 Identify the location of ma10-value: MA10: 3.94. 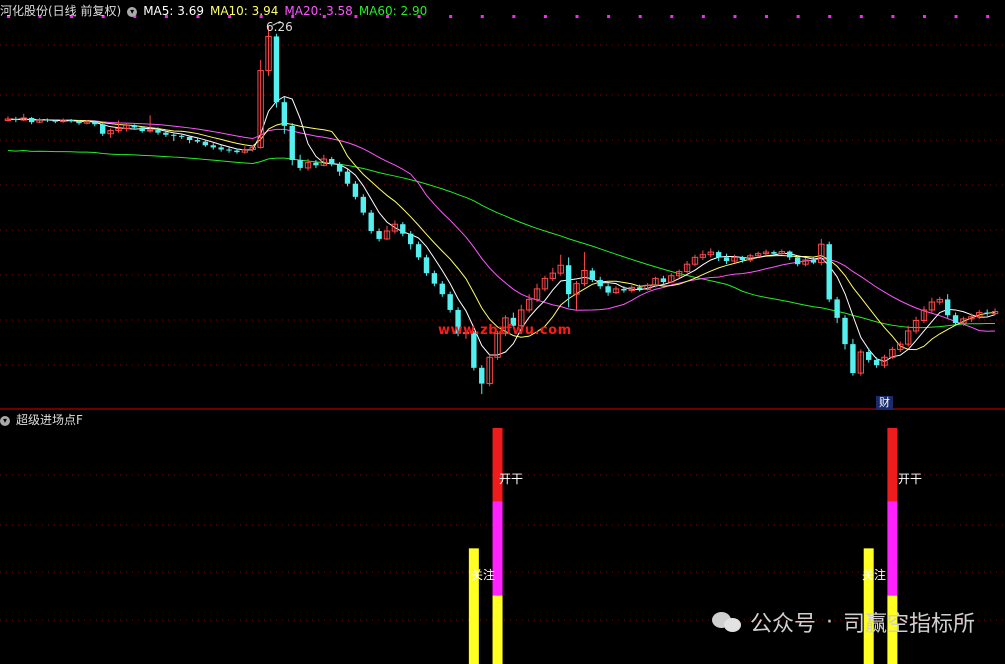
(244, 11).